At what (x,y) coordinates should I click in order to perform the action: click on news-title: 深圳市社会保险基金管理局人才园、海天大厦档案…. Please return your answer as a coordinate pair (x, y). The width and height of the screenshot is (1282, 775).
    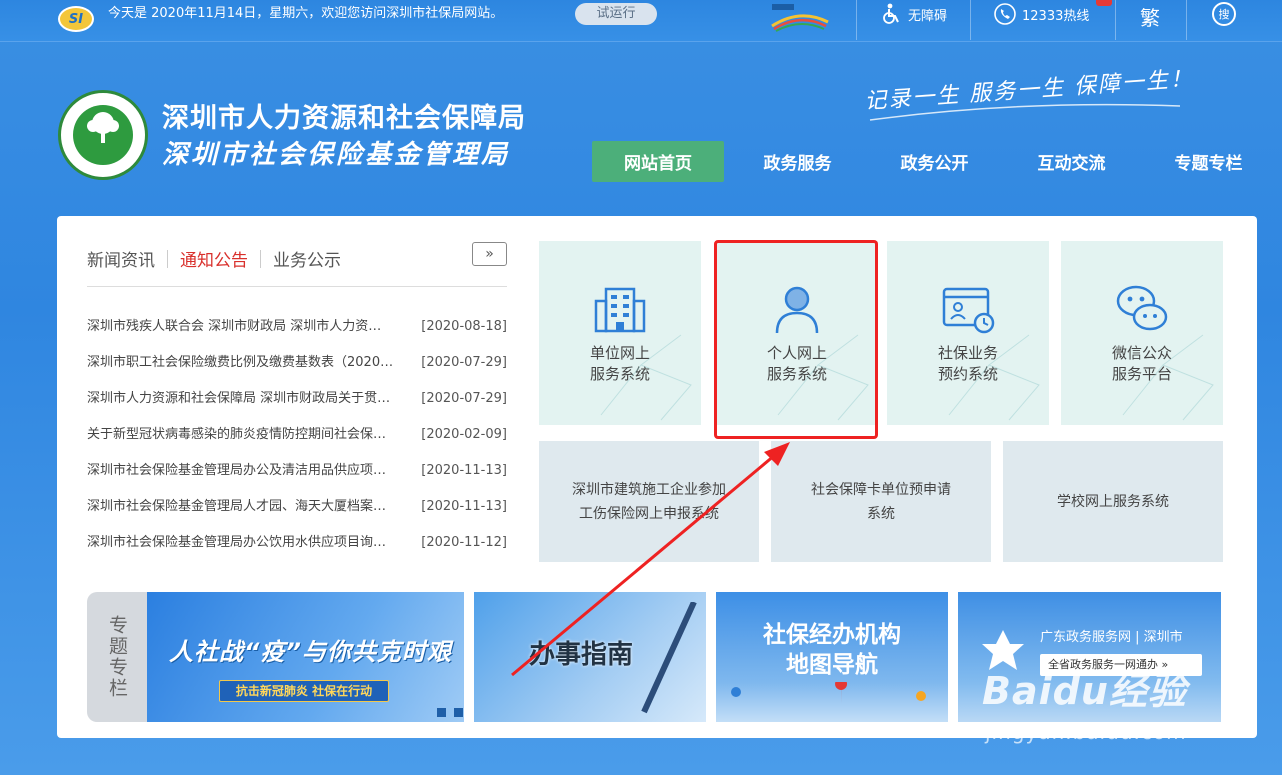
    Looking at the image, I should click on (248, 516).